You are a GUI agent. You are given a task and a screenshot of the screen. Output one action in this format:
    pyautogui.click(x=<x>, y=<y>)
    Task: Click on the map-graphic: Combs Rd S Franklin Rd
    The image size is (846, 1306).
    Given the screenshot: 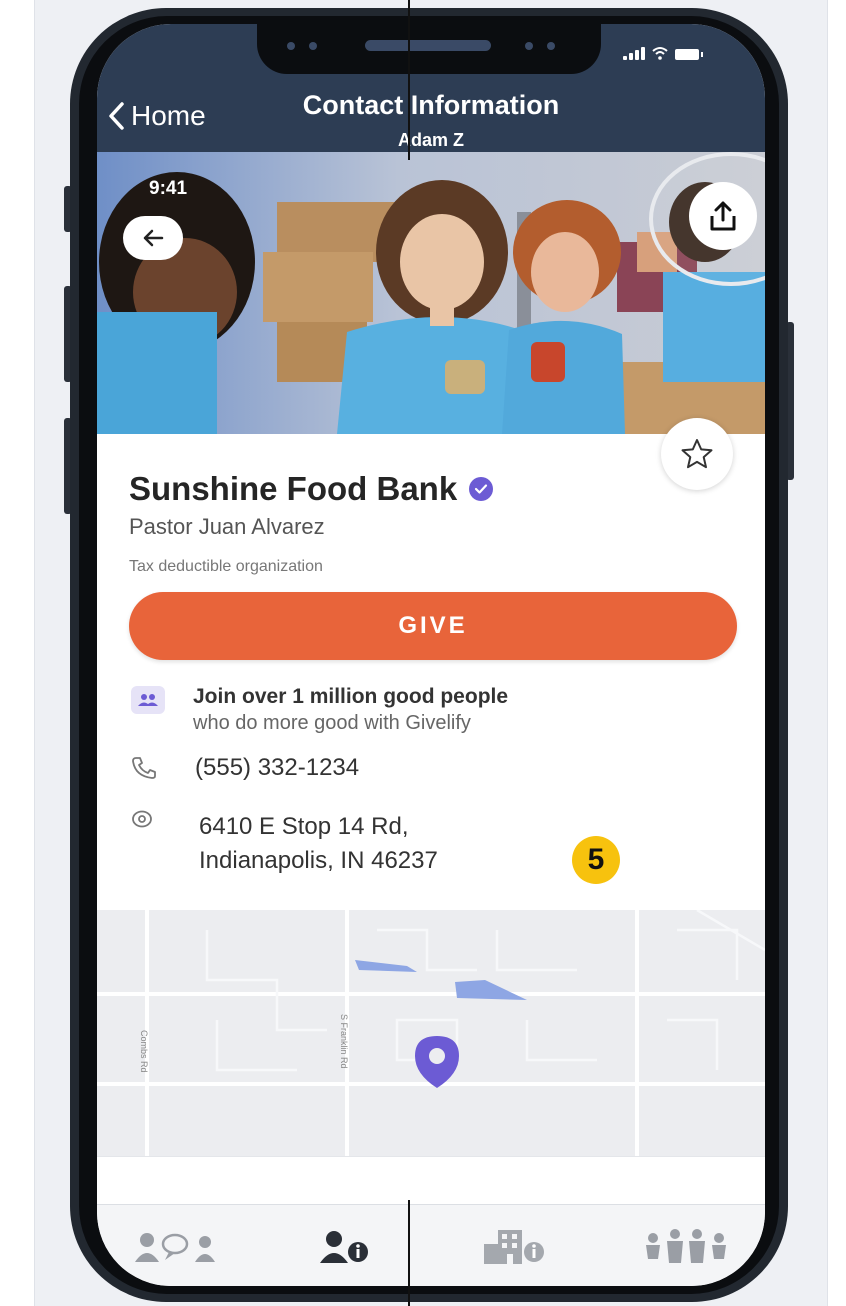 What is the action you would take?
    pyautogui.click(x=431, y=1033)
    